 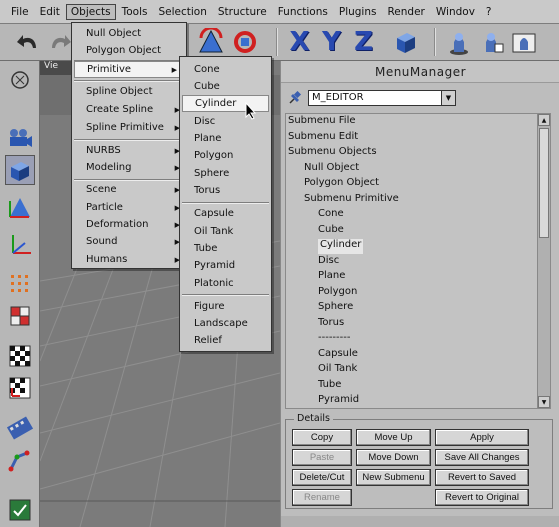 I want to click on menu-help: ?, so click(x=489, y=12).